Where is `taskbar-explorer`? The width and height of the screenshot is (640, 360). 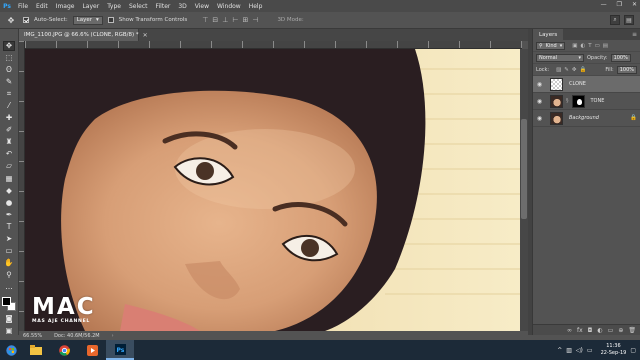
taskbar-explorer is located at coordinates (36, 350).